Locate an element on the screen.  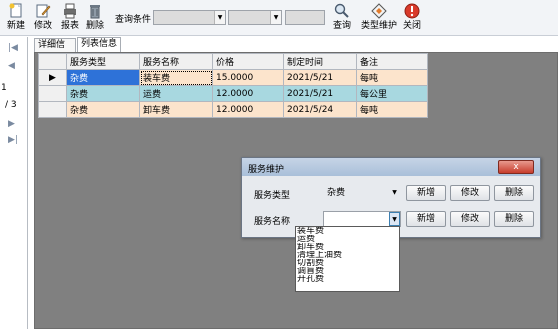
delete-button-label: 删除 is located at coordinates (94, 26).